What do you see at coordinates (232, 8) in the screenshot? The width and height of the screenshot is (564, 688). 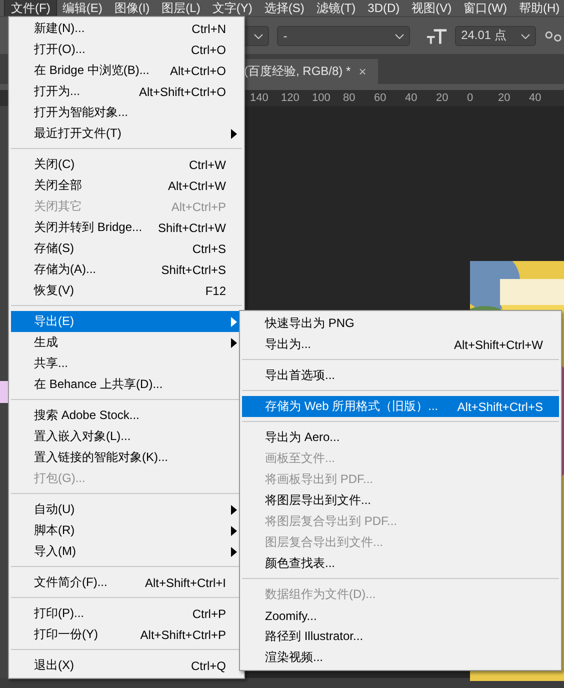 I see `menu-bar-item: 文字(Y)` at bounding box center [232, 8].